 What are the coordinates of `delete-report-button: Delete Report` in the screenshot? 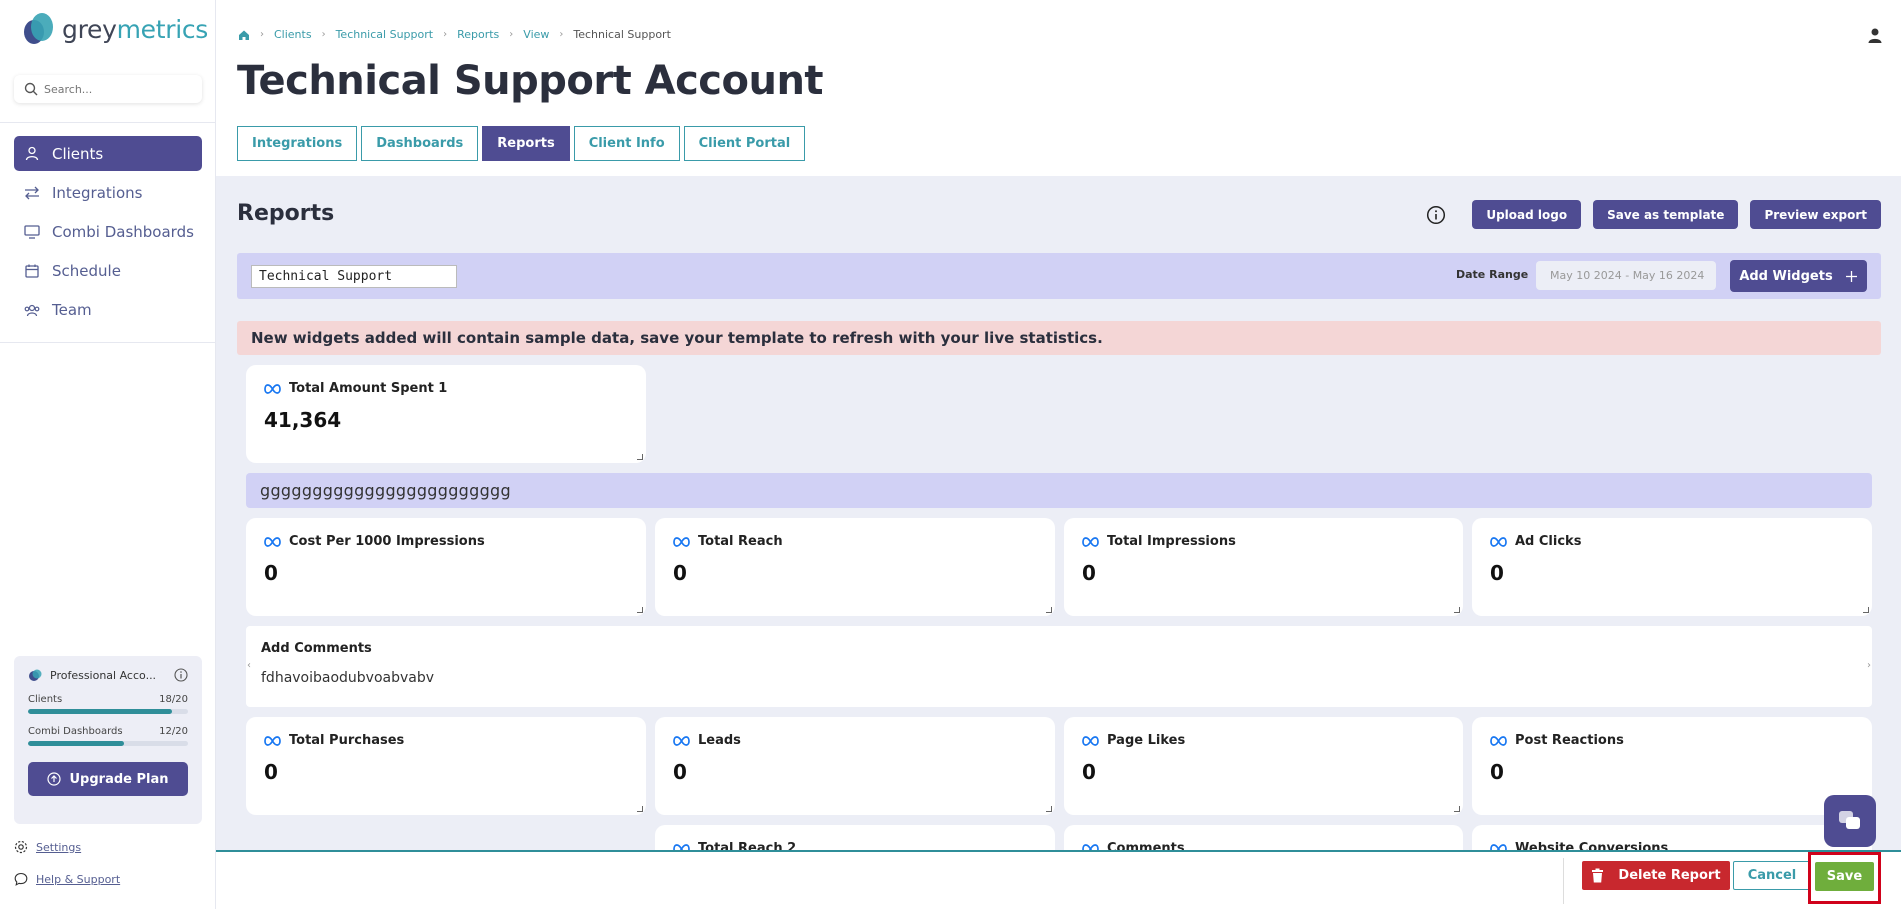 It's located at (1656, 875).